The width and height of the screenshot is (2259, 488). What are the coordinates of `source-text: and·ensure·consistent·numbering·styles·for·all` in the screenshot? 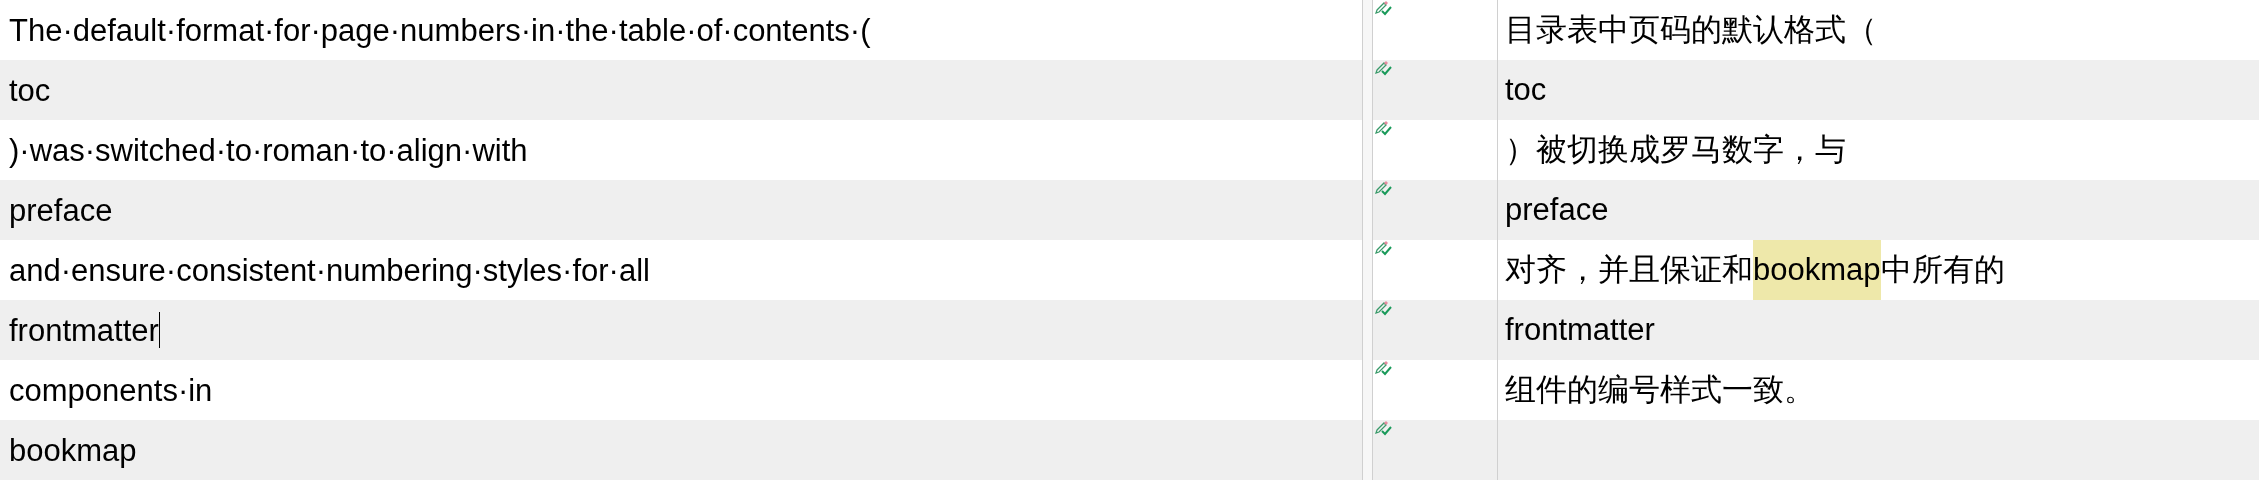 It's located at (329, 270).